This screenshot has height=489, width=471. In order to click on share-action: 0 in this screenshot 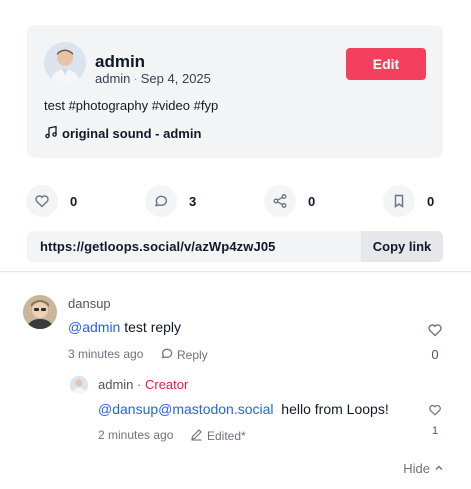, I will do `click(289, 201)`.